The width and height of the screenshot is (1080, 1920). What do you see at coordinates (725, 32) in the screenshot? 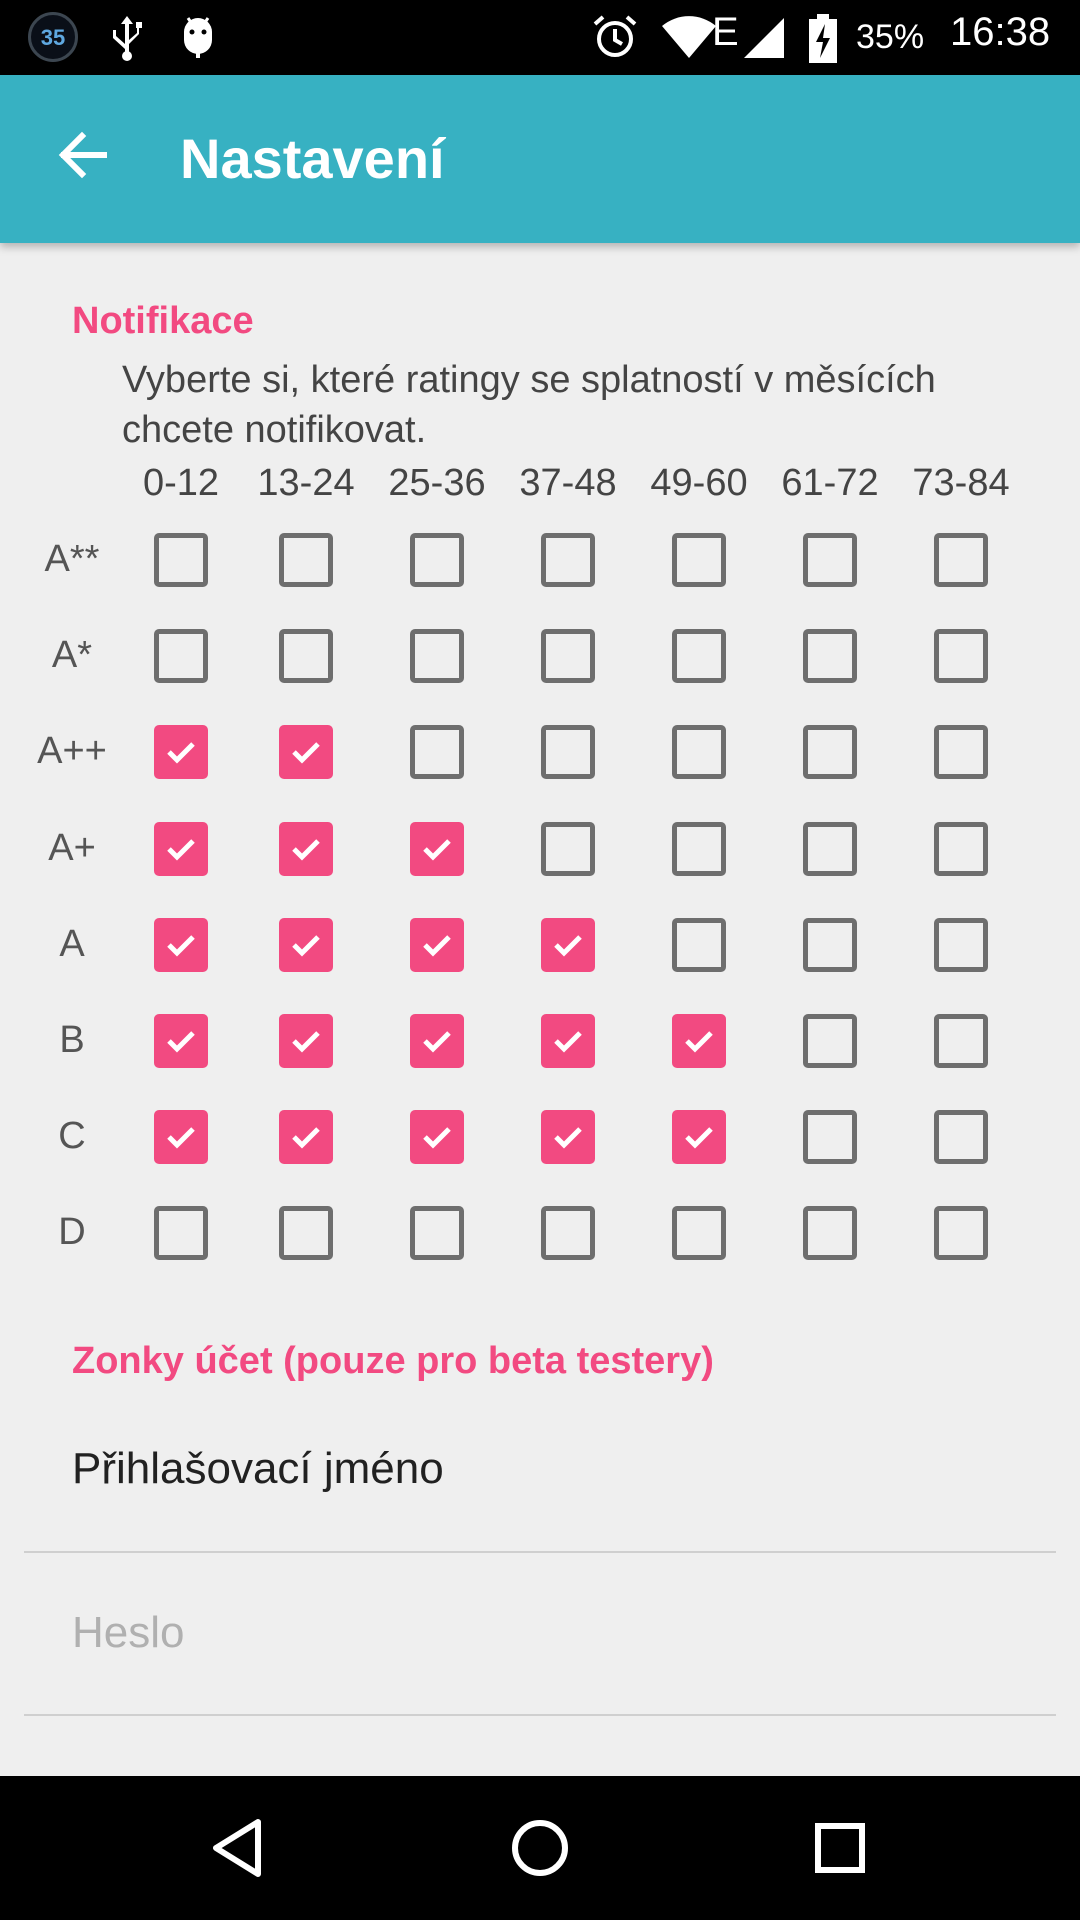
I see `network-type: E` at bounding box center [725, 32].